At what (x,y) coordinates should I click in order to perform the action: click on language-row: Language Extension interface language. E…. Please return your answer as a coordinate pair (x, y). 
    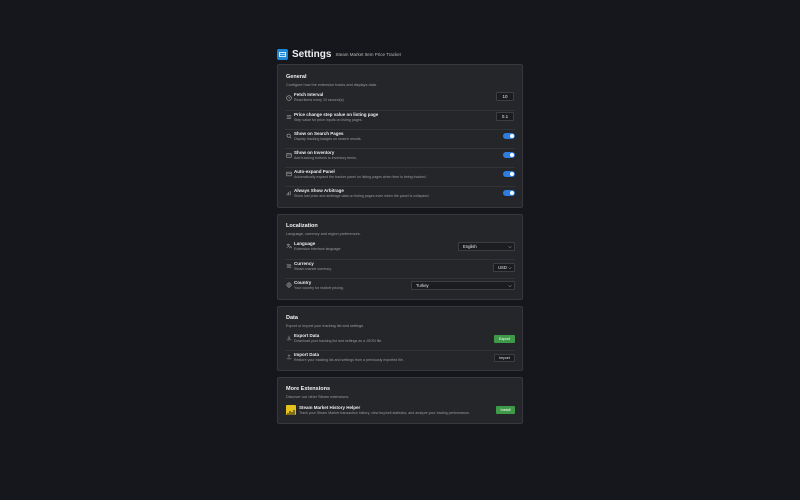
    Looking at the image, I should click on (400, 248).